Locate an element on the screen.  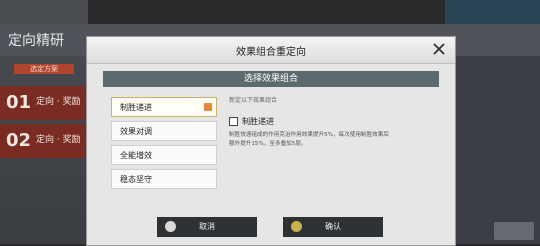
background-right-button is located at coordinates (514, 231).